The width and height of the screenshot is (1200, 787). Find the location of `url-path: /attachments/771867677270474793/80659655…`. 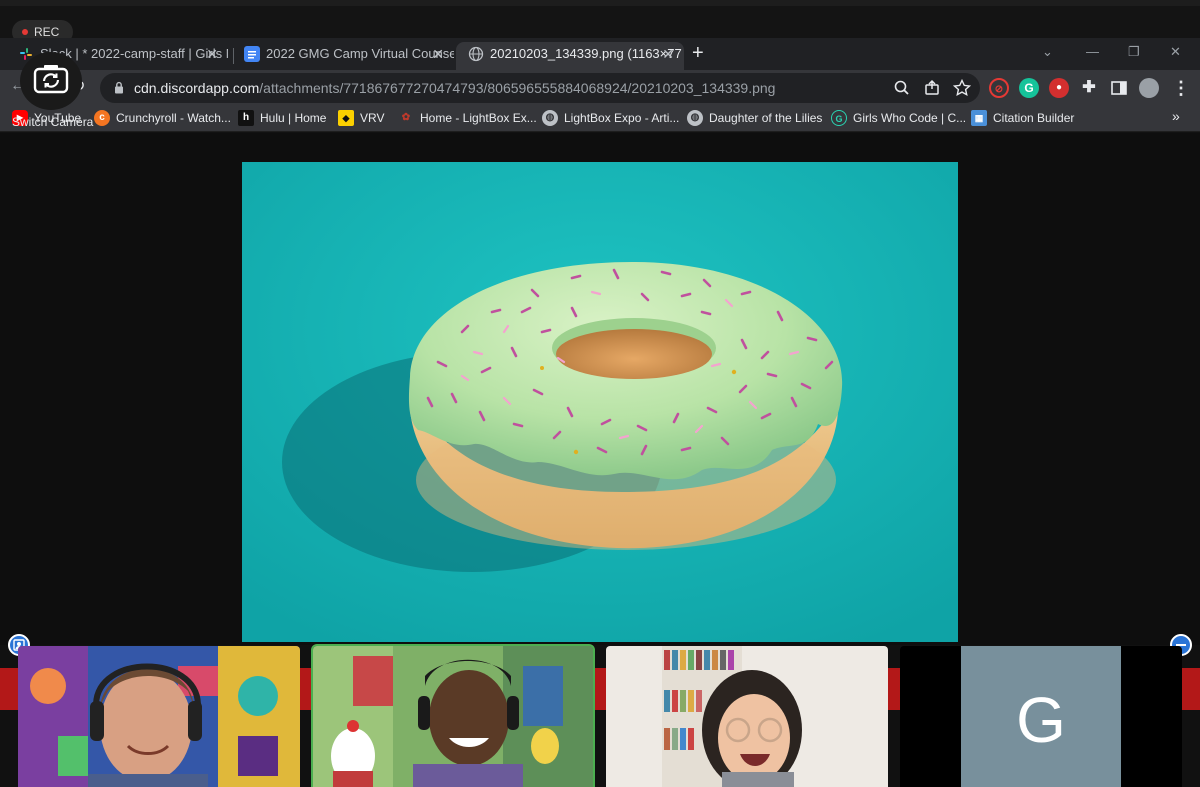

url-path: /attachments/771867677270474793/80659655… is located at coordinates (517, 88).